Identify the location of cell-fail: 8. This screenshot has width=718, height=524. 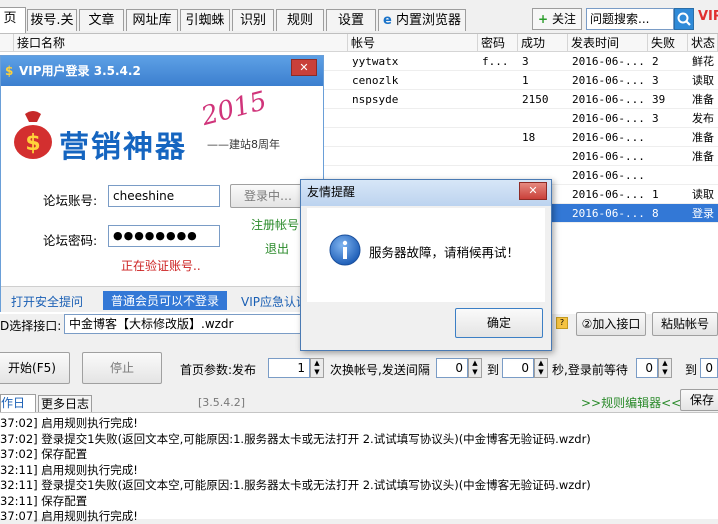
(655, 213).